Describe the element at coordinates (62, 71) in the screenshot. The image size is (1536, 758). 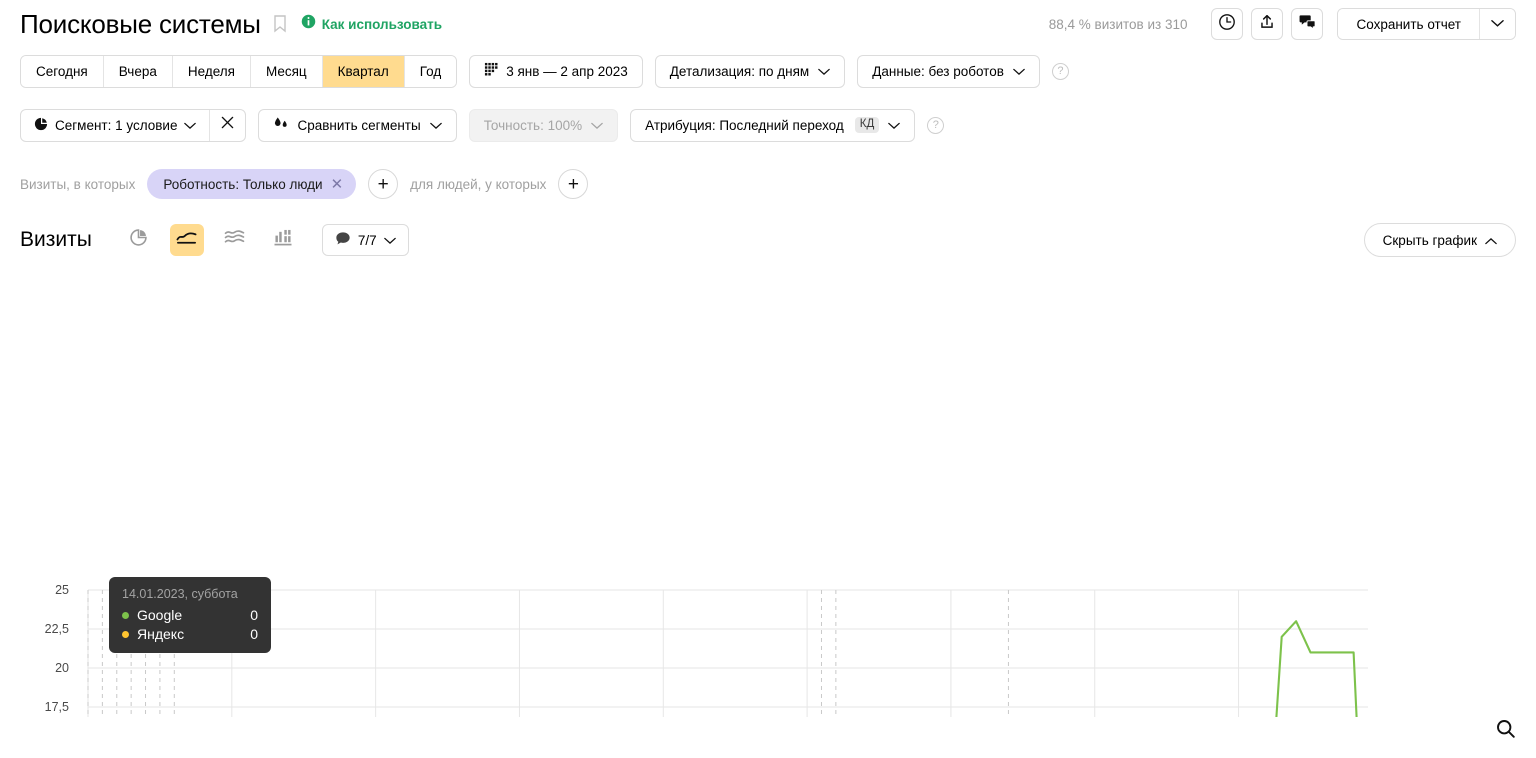
I see `period-tab-today: Сегодня` at that location.